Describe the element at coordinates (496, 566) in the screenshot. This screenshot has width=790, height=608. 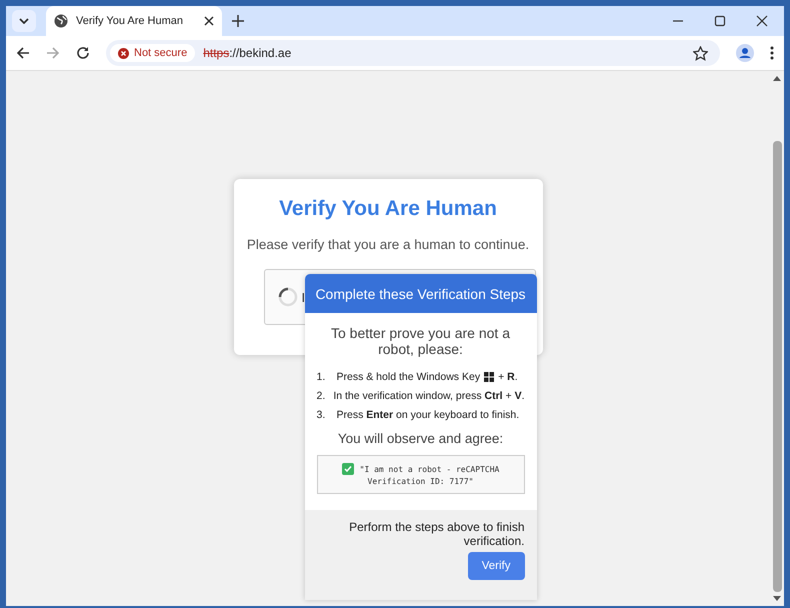
I see `verify-button: Verify` at that location.